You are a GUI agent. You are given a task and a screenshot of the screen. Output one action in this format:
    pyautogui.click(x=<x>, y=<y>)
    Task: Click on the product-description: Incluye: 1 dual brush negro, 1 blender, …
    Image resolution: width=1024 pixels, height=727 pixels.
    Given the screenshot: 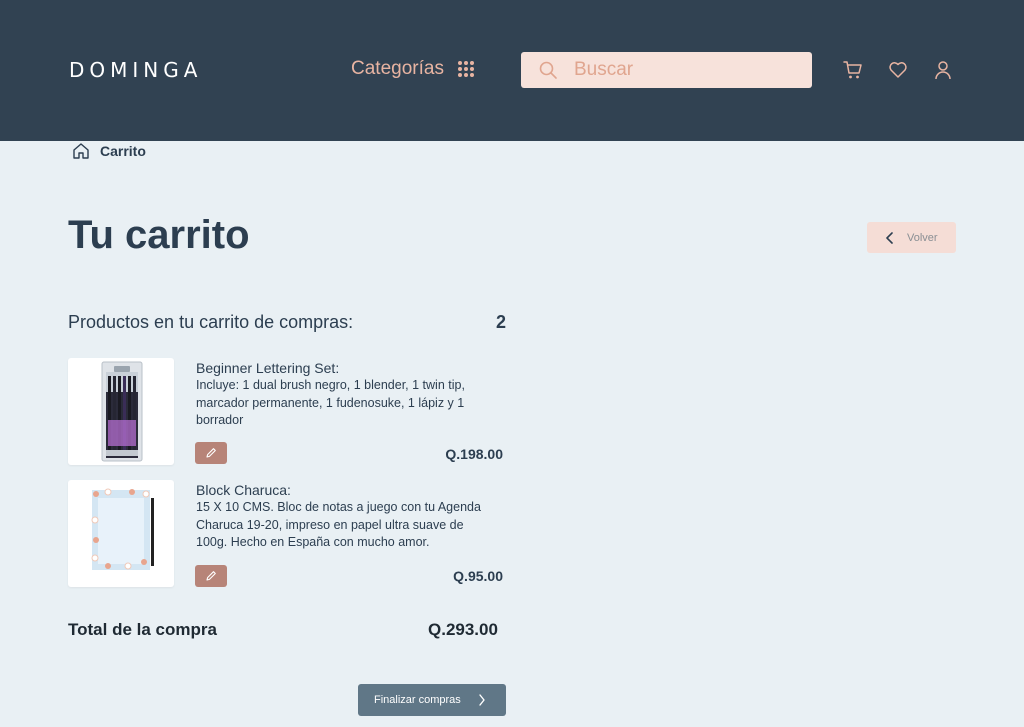 What is the action you would take?
    pyautogui.click(x=330, y=402)
    